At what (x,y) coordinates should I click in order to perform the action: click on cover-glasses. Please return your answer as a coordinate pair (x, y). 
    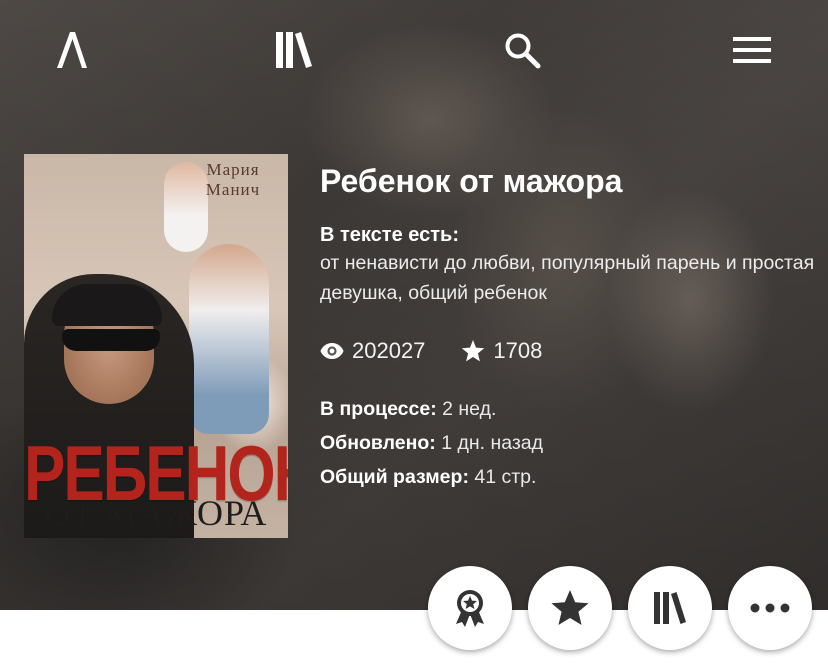
    Looking at the image, I should click on (111, 340).